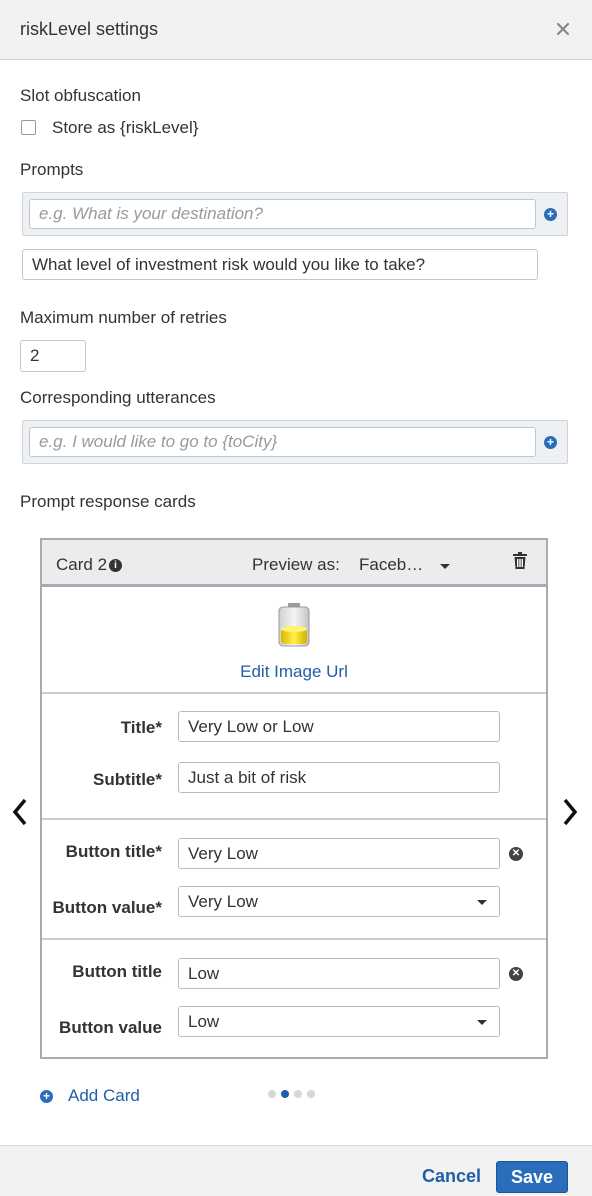 The height and width of the screenshot is (1196, 592). I want to click on card-image-section: Edit Image Url, so click(294, 642).